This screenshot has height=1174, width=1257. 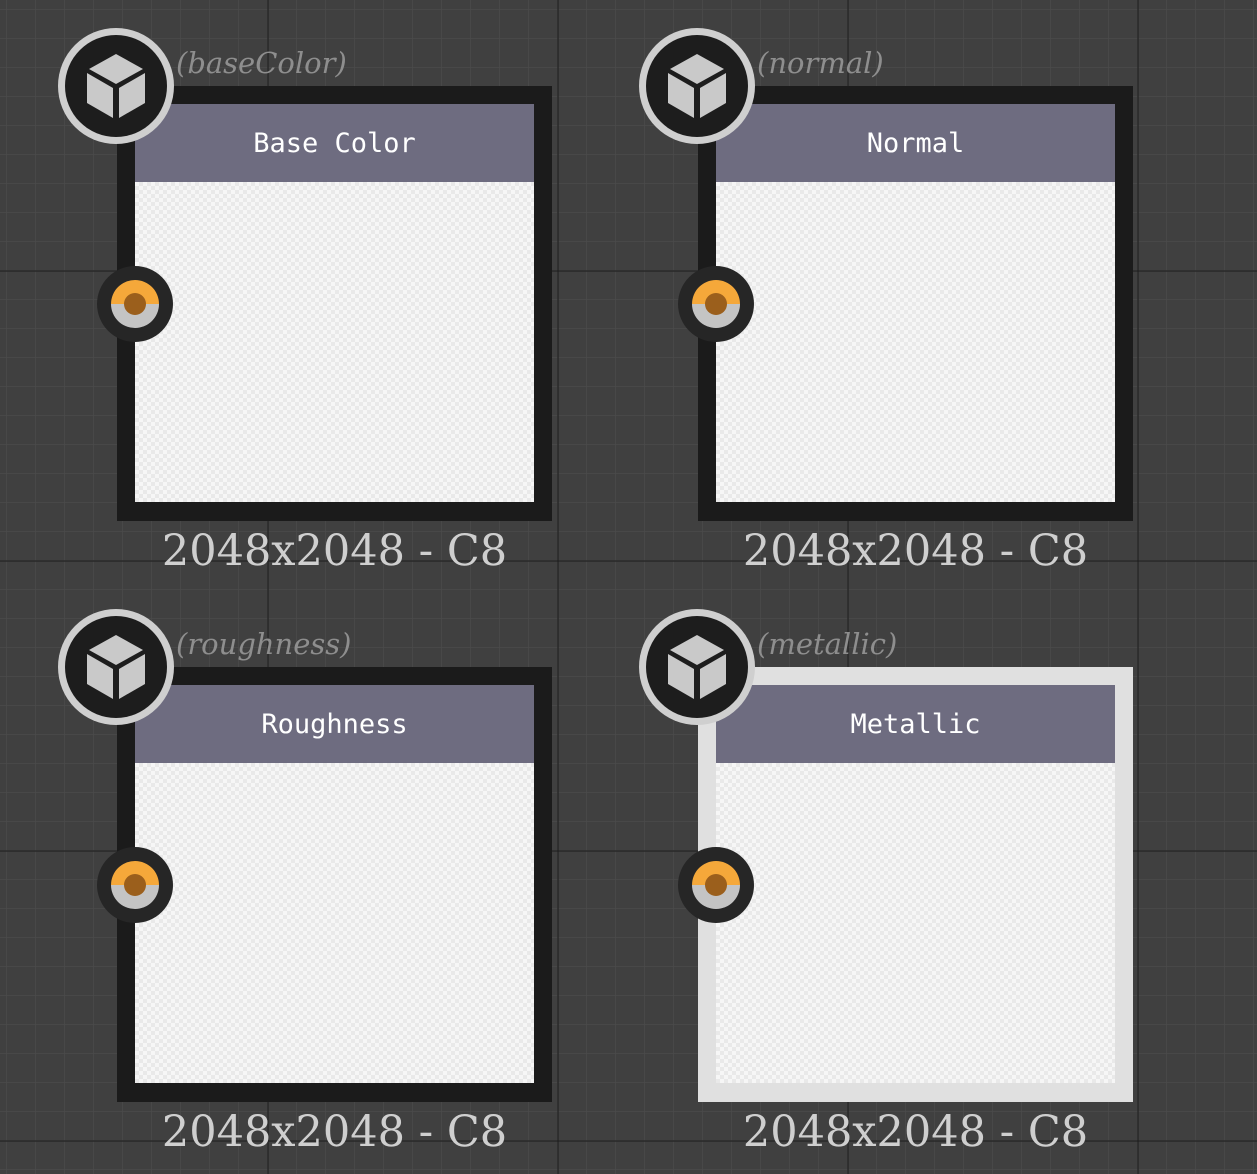 What do you see at coordinates (820, 63) in the screenshot?
I see `node-identifier: (normal)` at bounding box center [820, 63].